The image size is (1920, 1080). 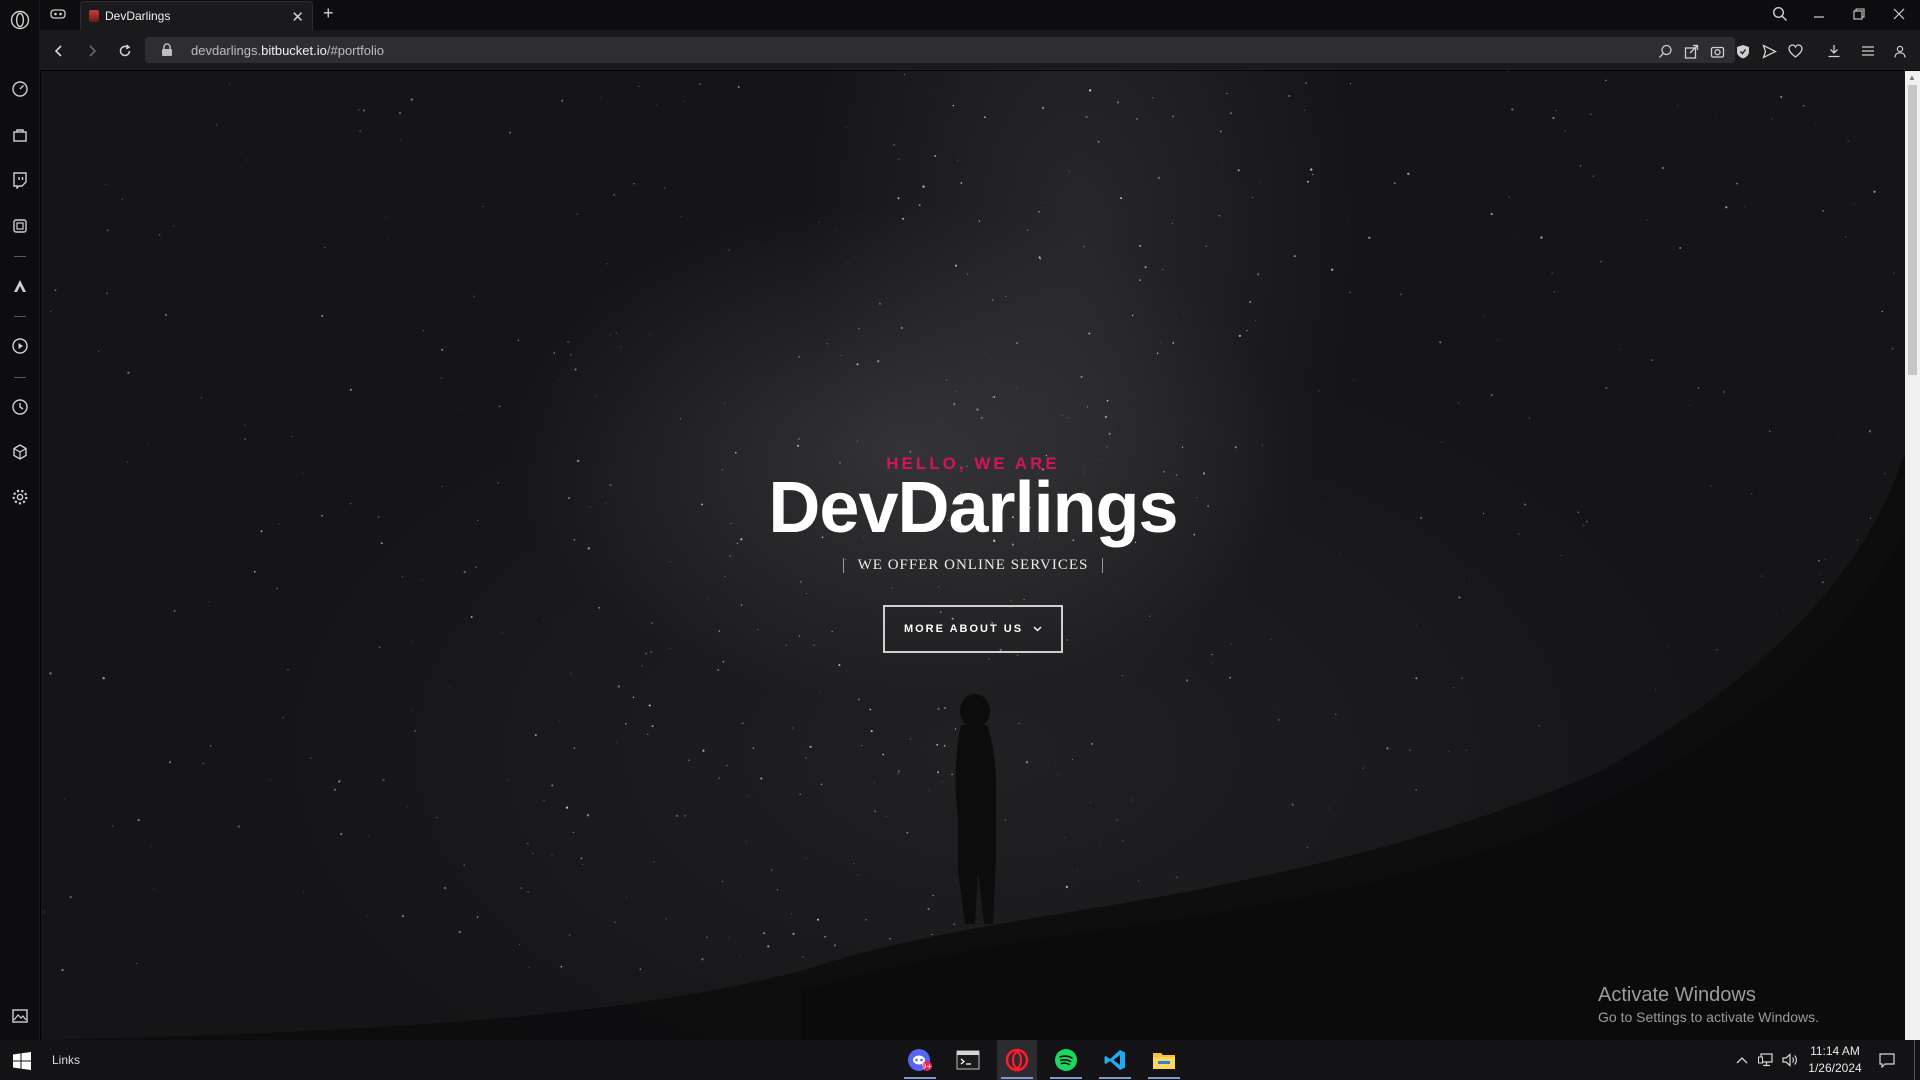 I want to click on watermark-subtitle: Go to Settings to activate Windows., so click(x=1708, y=1017).